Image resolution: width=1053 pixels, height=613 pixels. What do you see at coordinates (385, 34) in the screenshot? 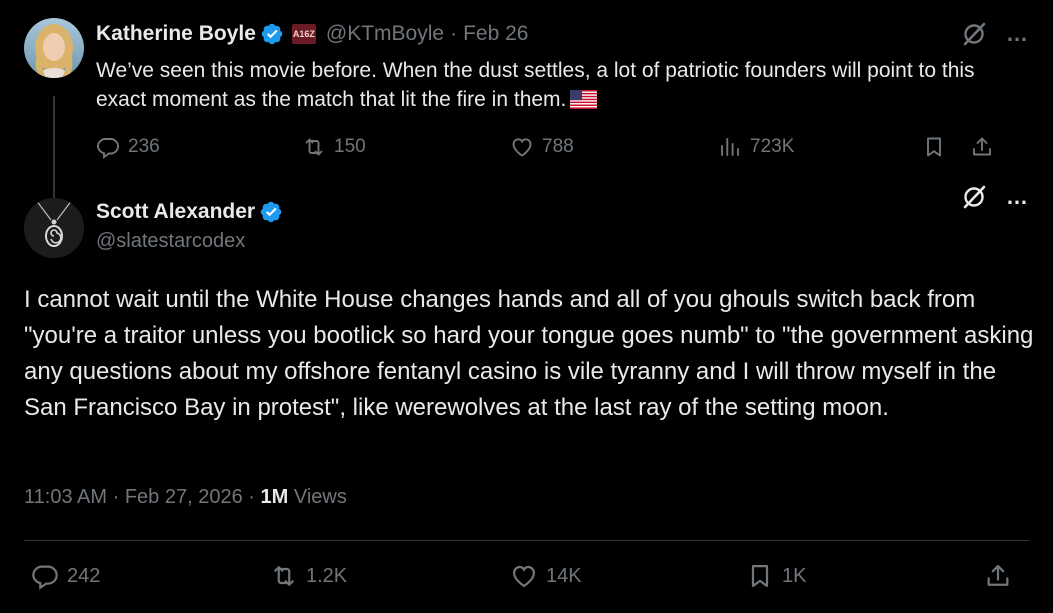
I see `author-handle: @KTmBoyle` at bounding box center [385, 34].